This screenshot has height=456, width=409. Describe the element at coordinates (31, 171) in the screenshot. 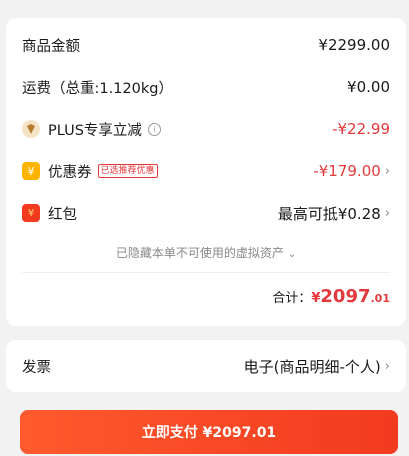

I see `coupon-icon: ¥` at that location.